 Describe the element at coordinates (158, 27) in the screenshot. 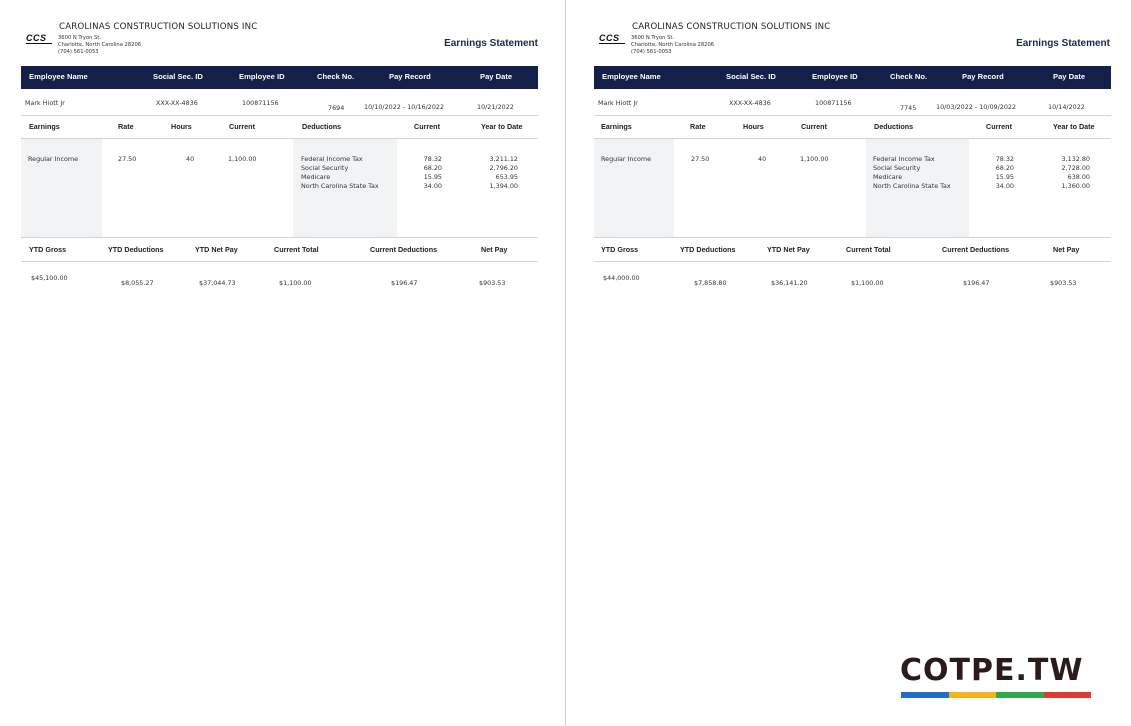

I see `company-name: CAROLINAS CONSTRUCTION SOLUTIONS INC` at that location.